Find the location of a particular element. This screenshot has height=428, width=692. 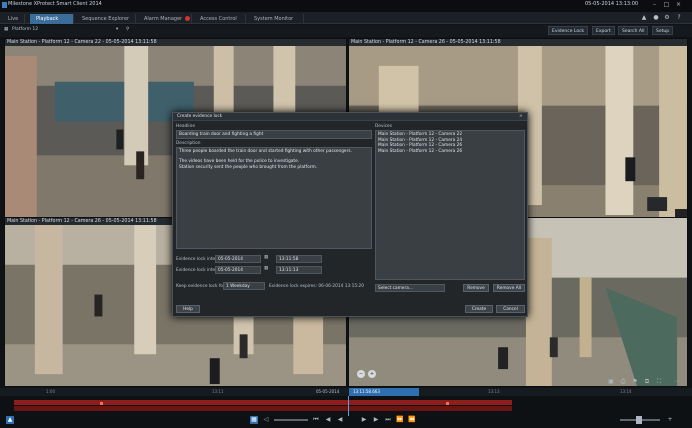

search-all-button: Search All is located at coordinates (633, 30).